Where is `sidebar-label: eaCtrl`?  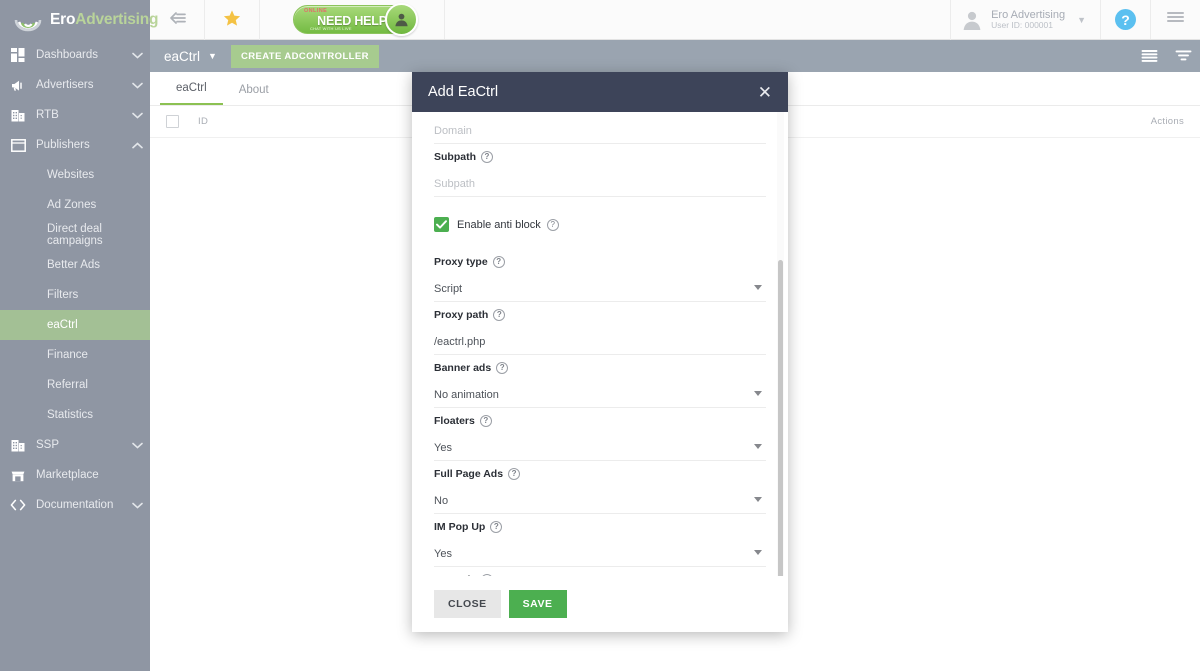
sidebar-label: eaCtrl is located at coordinates (62, 325).